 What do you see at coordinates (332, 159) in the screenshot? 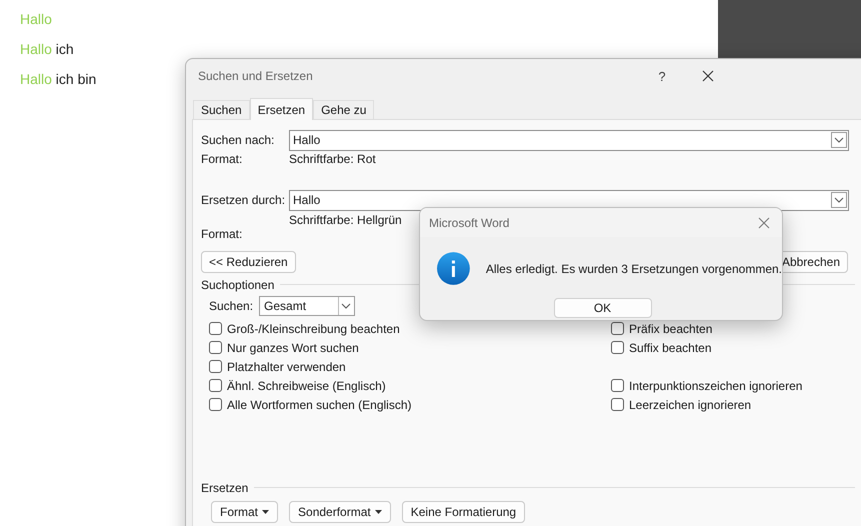
I see `format-value: Schriftfarbe: Rot` at bounding box center [332, 159].